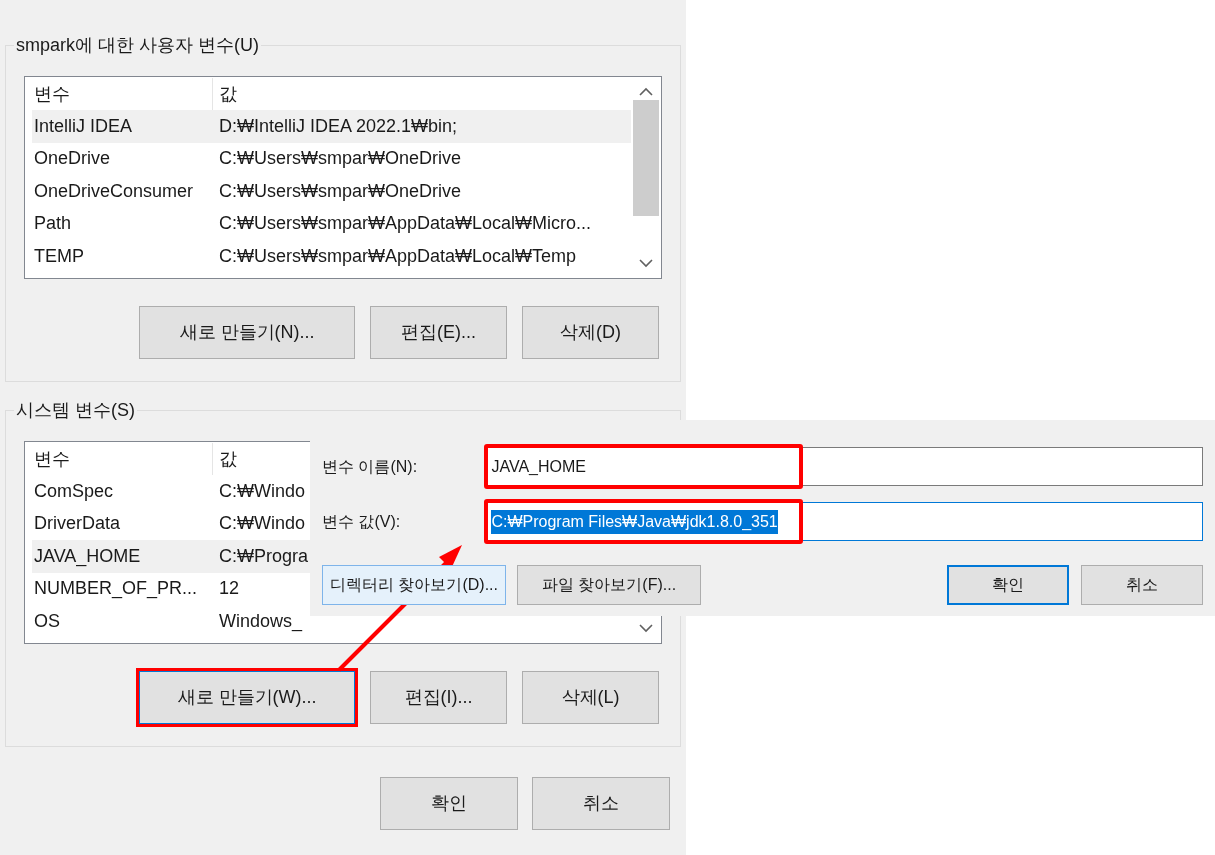  Describe the element at coordinates (74, 491) in the screenshot. I see `variable-name: ComSpec` at that location.